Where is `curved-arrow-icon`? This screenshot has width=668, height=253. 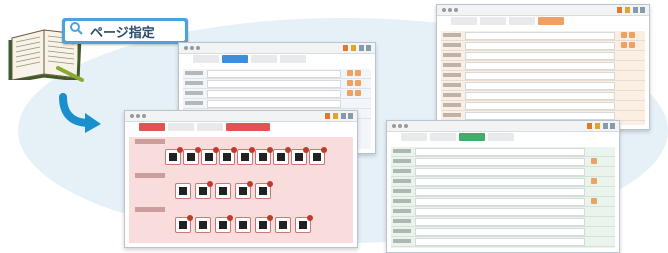 curved-arrow-icon is located at coordinates (80, 113).